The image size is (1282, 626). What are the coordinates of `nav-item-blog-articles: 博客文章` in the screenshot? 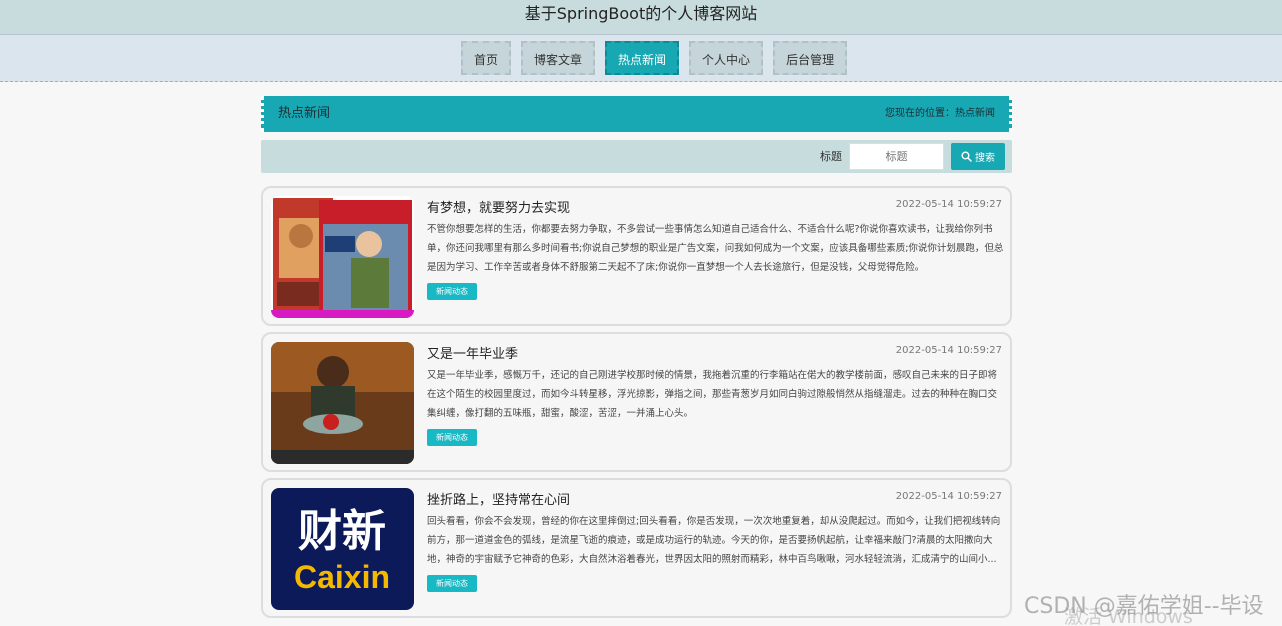 It's located at (558, 58).